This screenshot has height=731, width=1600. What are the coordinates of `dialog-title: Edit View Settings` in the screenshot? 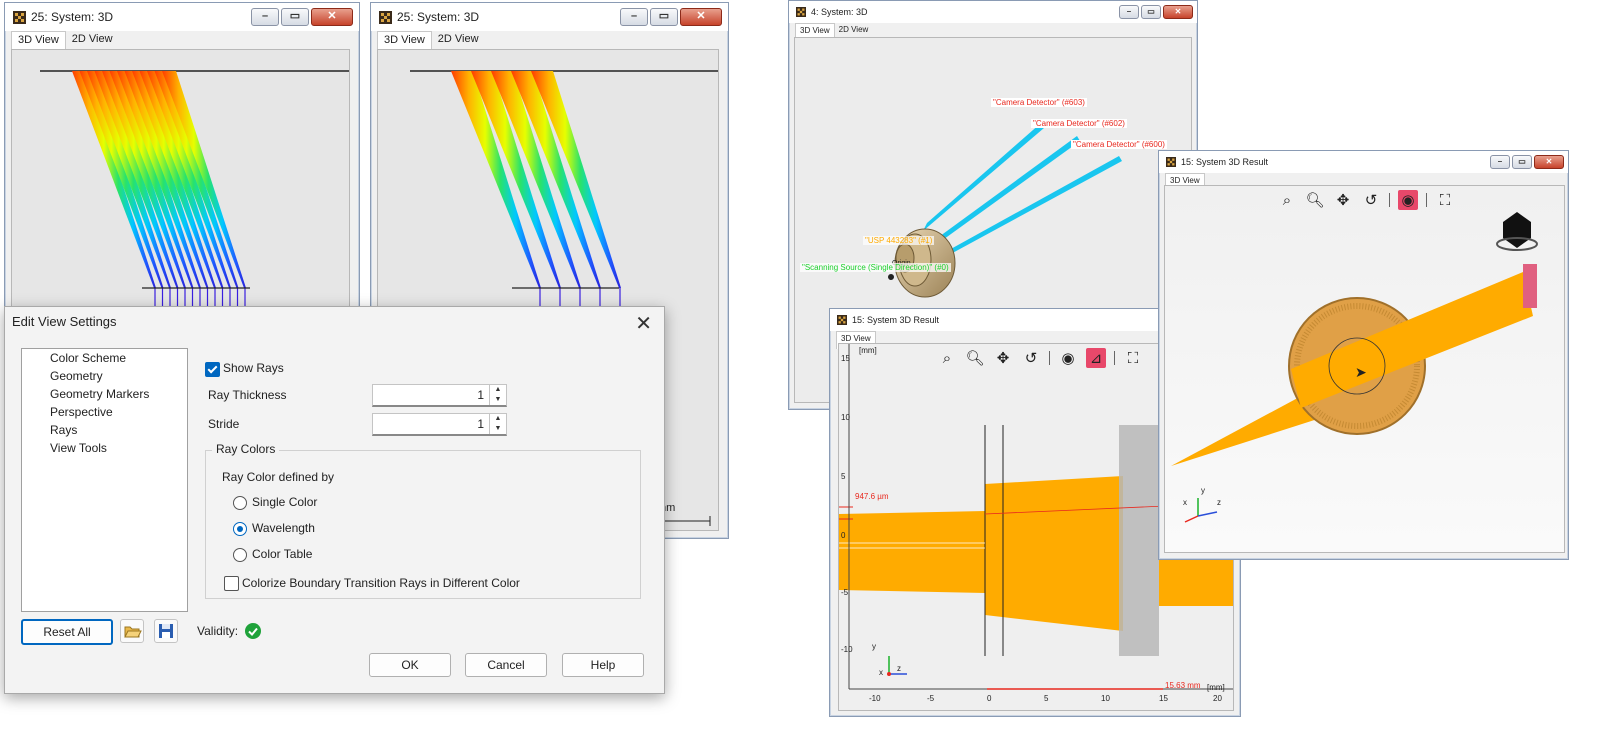 It's located at (64, 321).